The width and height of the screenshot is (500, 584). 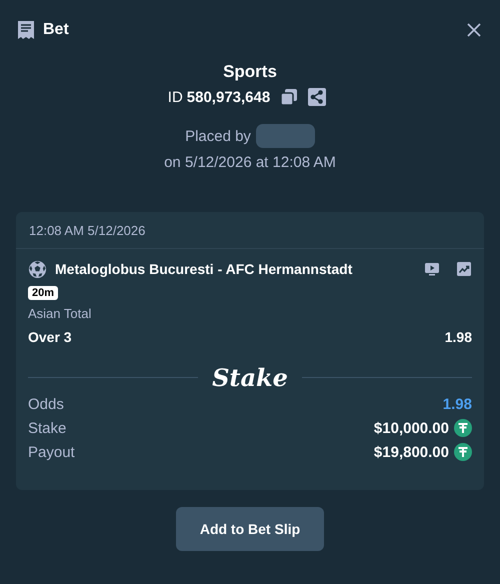 What do you see at coordinates (218, 136) in the screenshot?
I see `placed-by-label: Placed by` at bounding box center [218, 136].